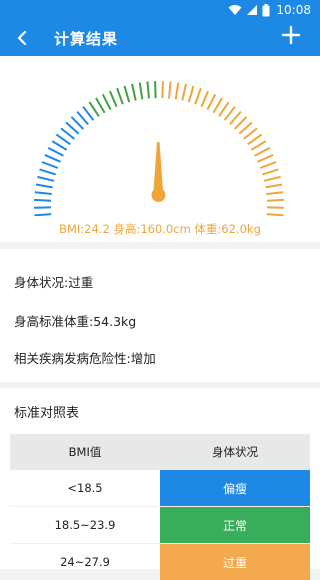 The image size is (320, 580). Describe the element at coordinates (85, 562) in the screenshot. I see `bmi-range: 24~27.9` at that location.